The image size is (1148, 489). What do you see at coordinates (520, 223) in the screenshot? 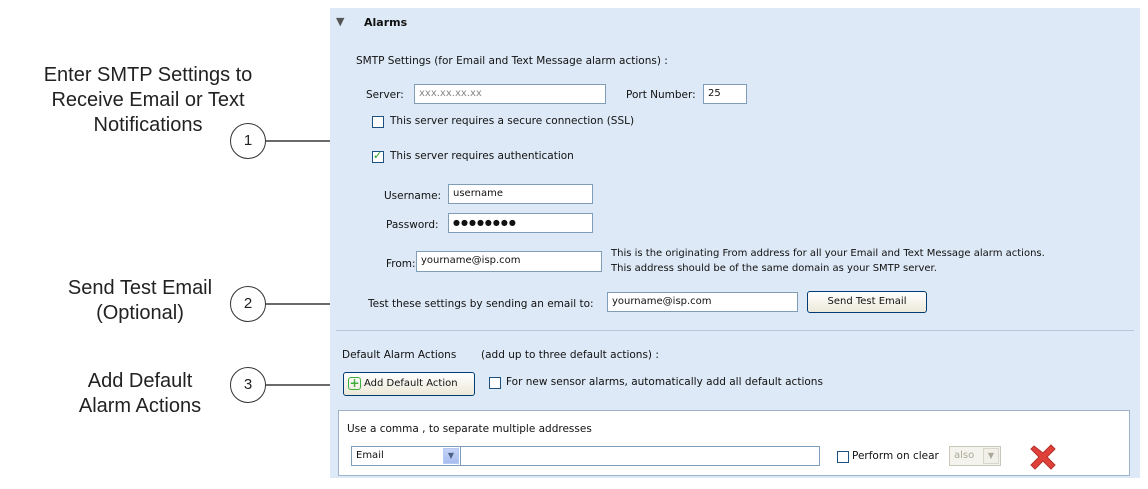
I see `password-input: ●●●●●●●●` at bounding box center [520, 223].